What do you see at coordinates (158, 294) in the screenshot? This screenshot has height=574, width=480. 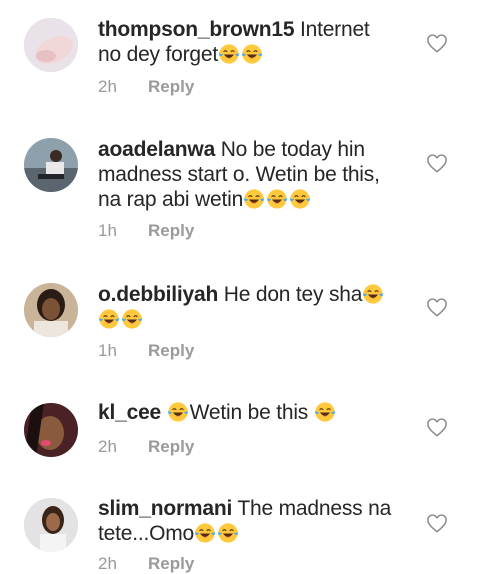 I see `comment-username: o.debbiliyah` at bounding box center [158, 294].